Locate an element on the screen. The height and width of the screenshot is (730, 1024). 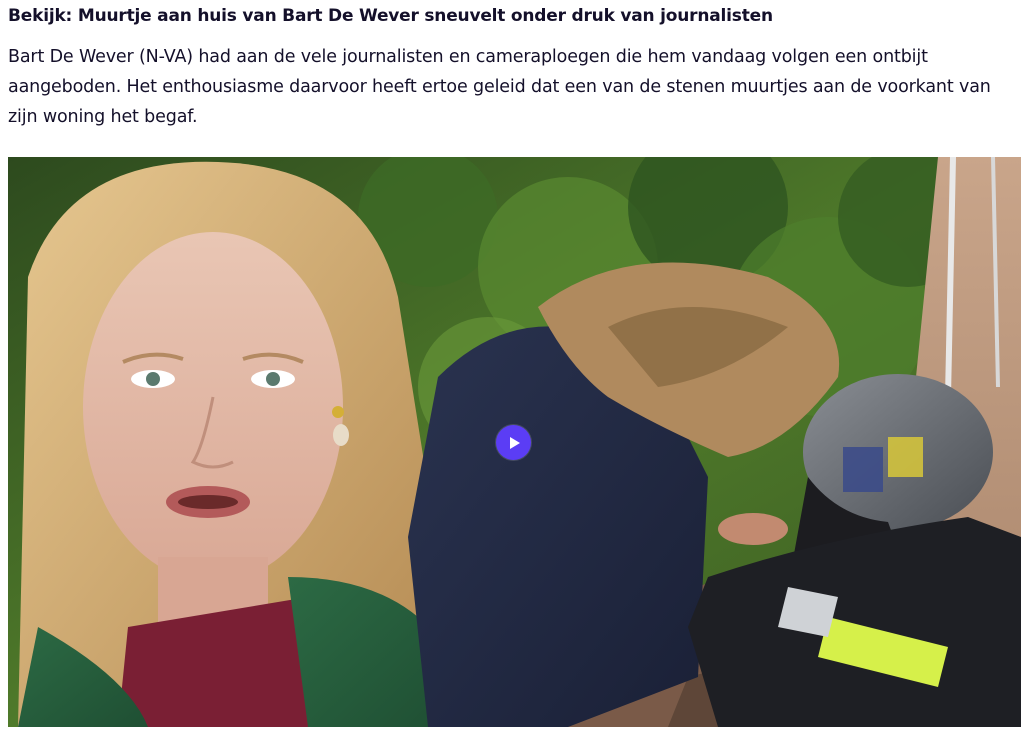
play-icon is located at coordinates (515, 442).